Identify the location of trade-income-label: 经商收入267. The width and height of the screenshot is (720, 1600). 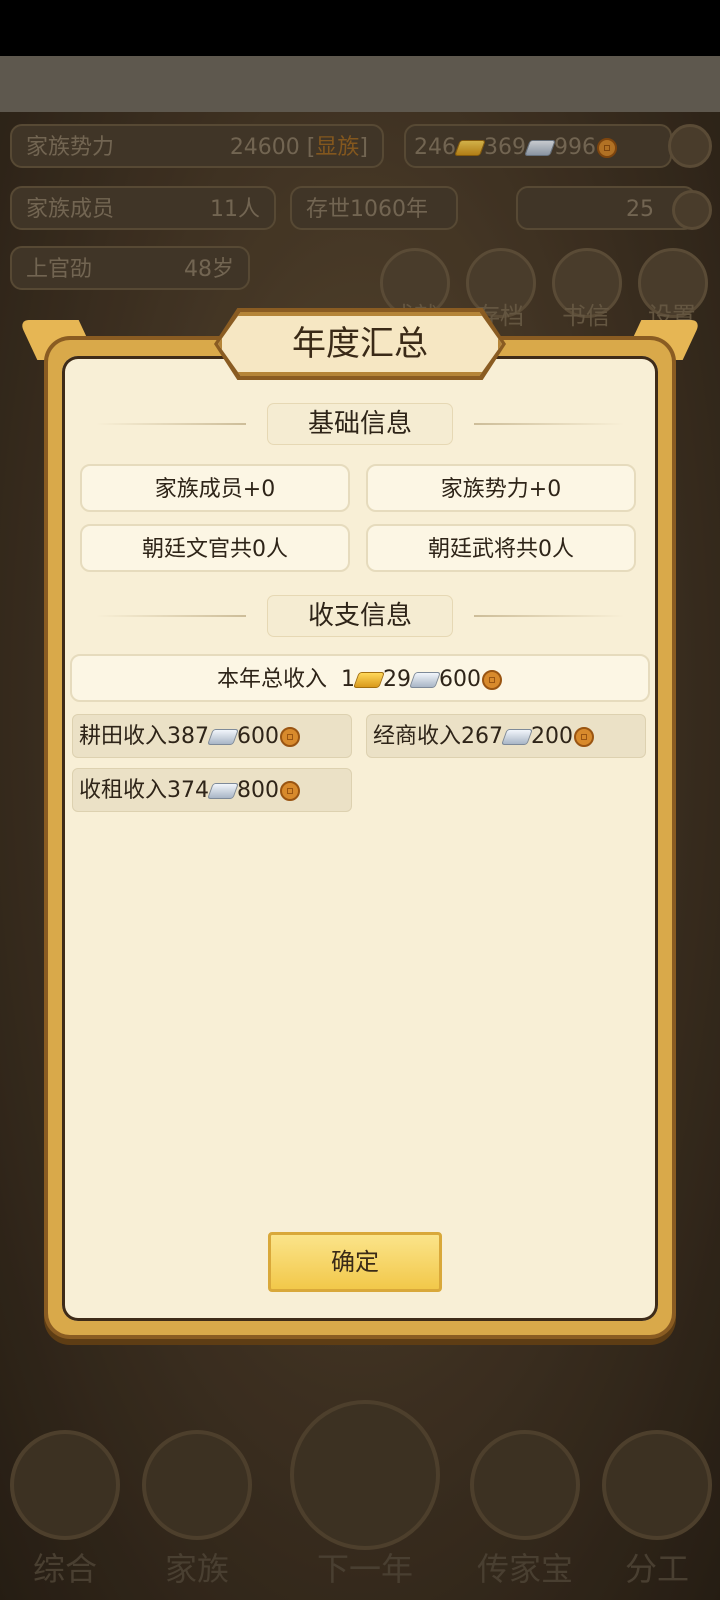
(438, 736).